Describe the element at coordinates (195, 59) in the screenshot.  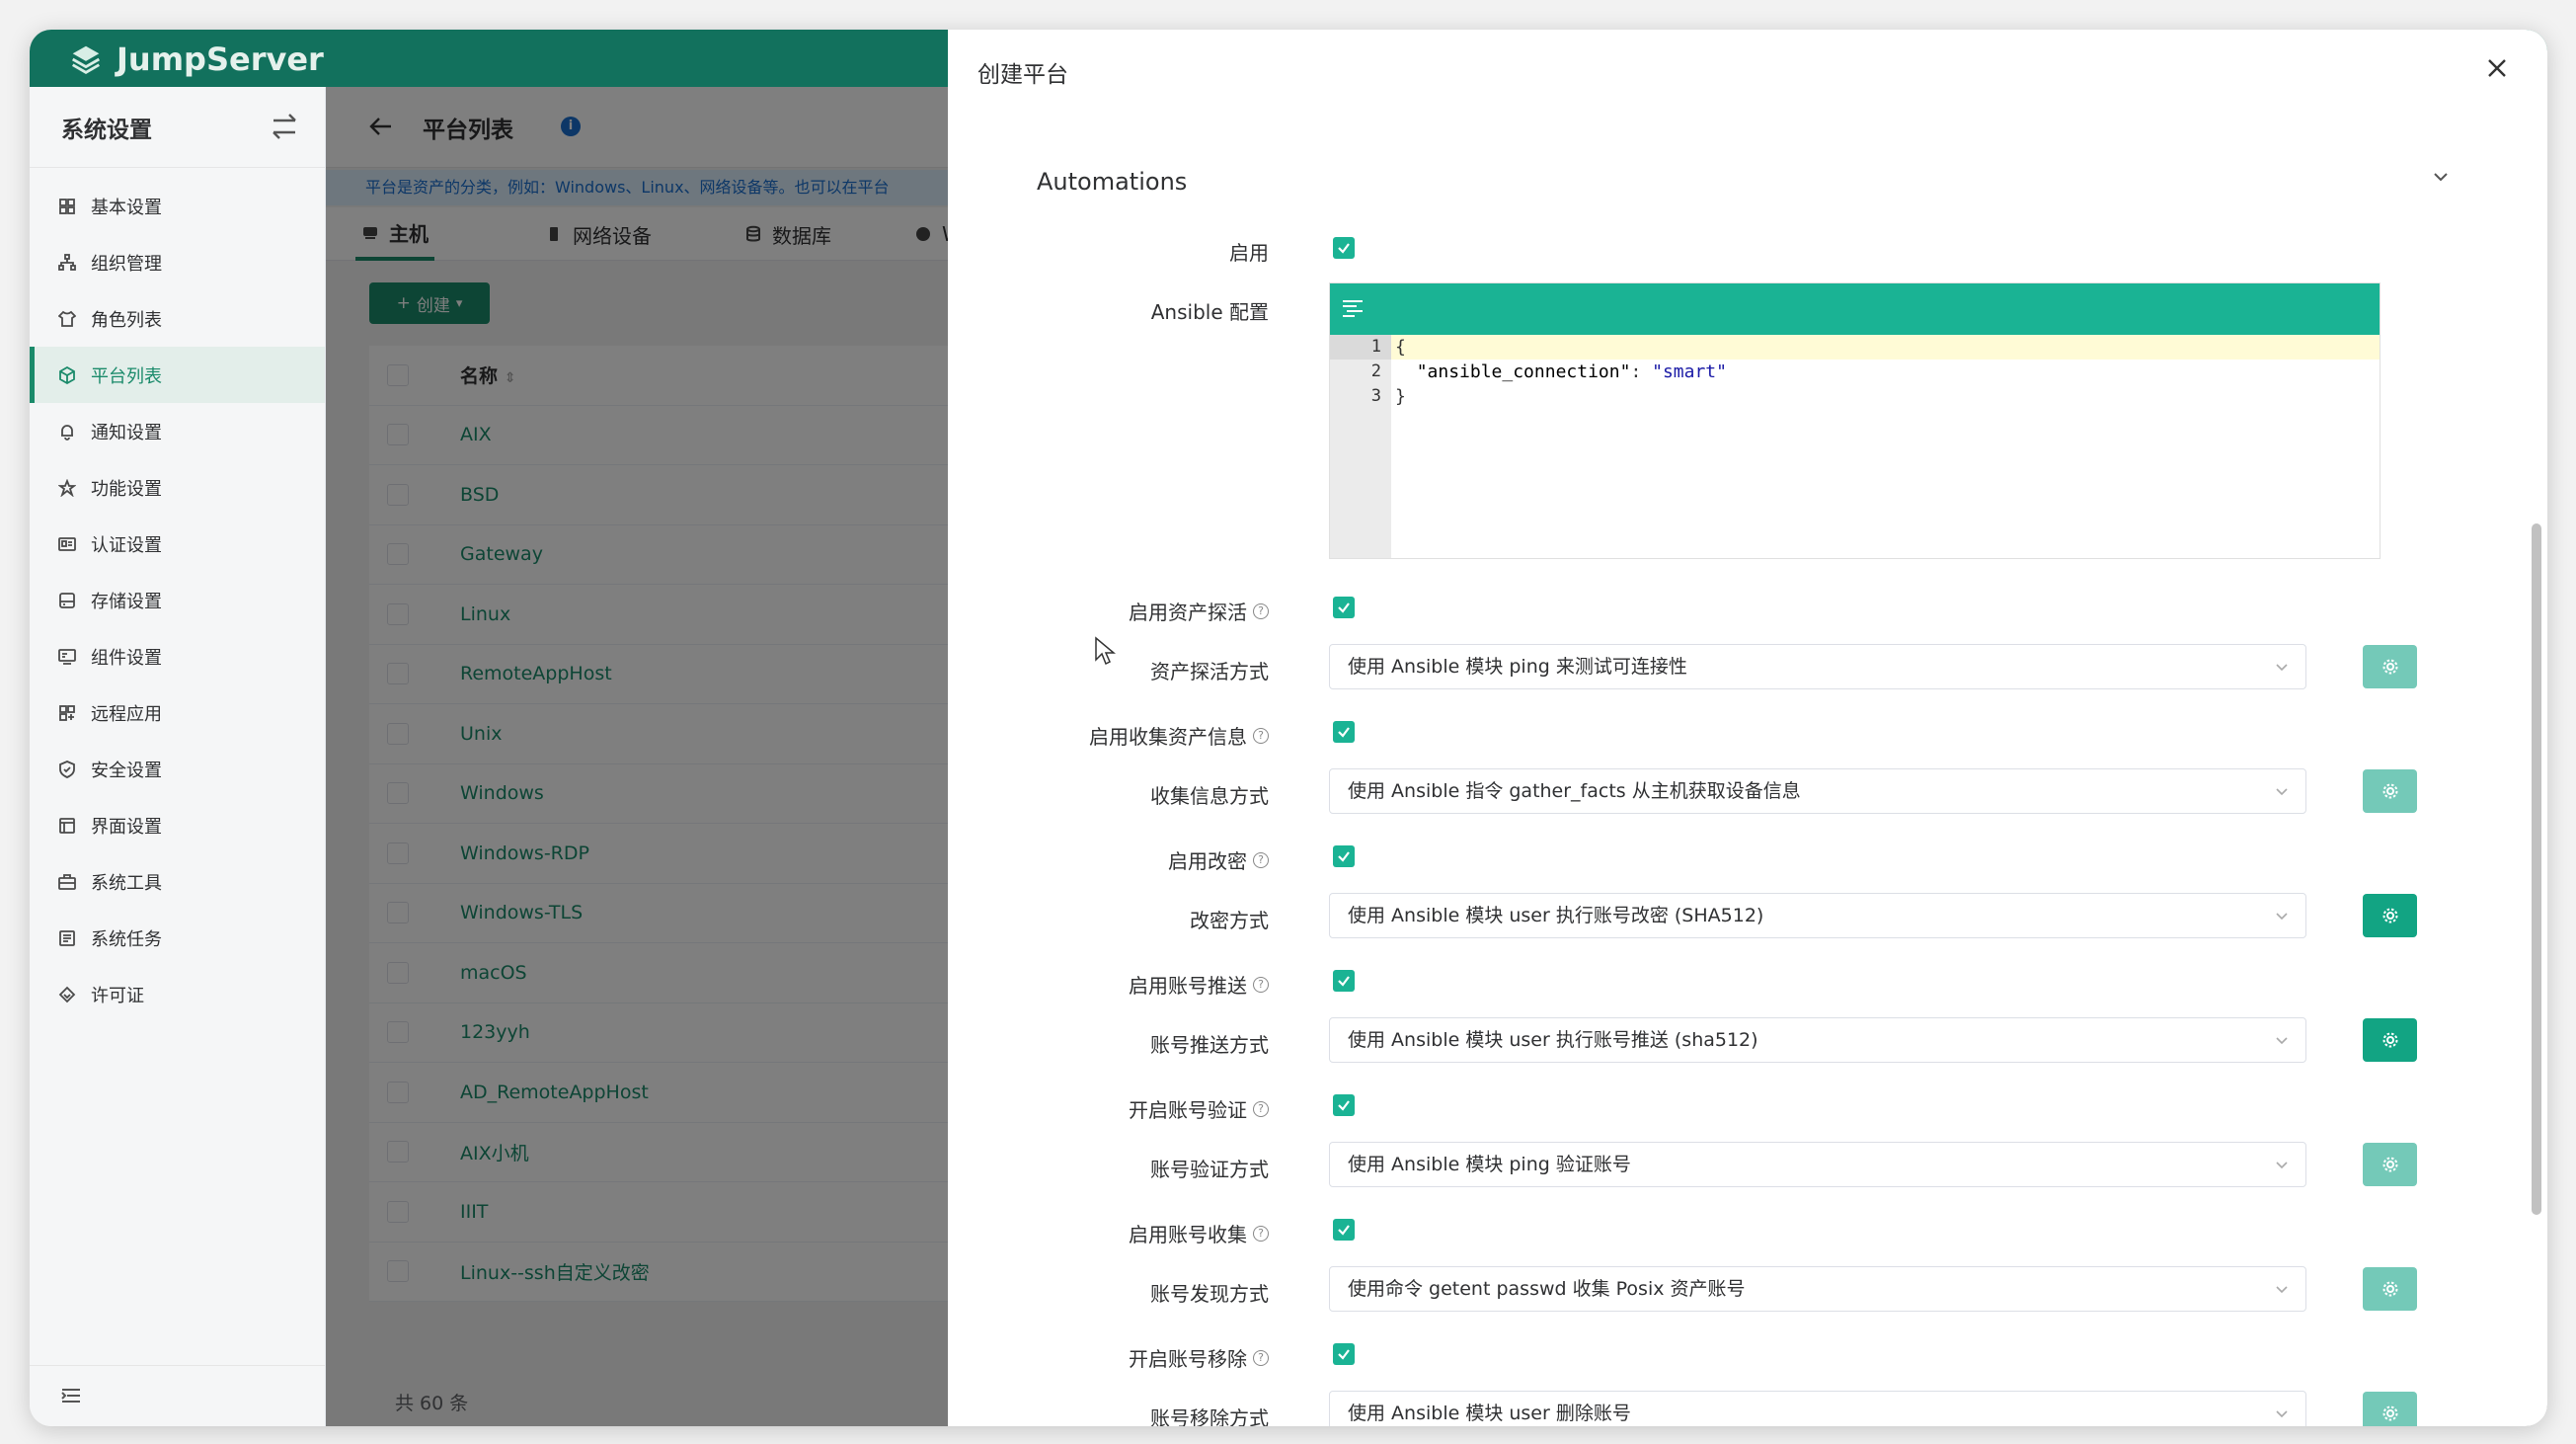
I see `logo: JumpServer` at that location.